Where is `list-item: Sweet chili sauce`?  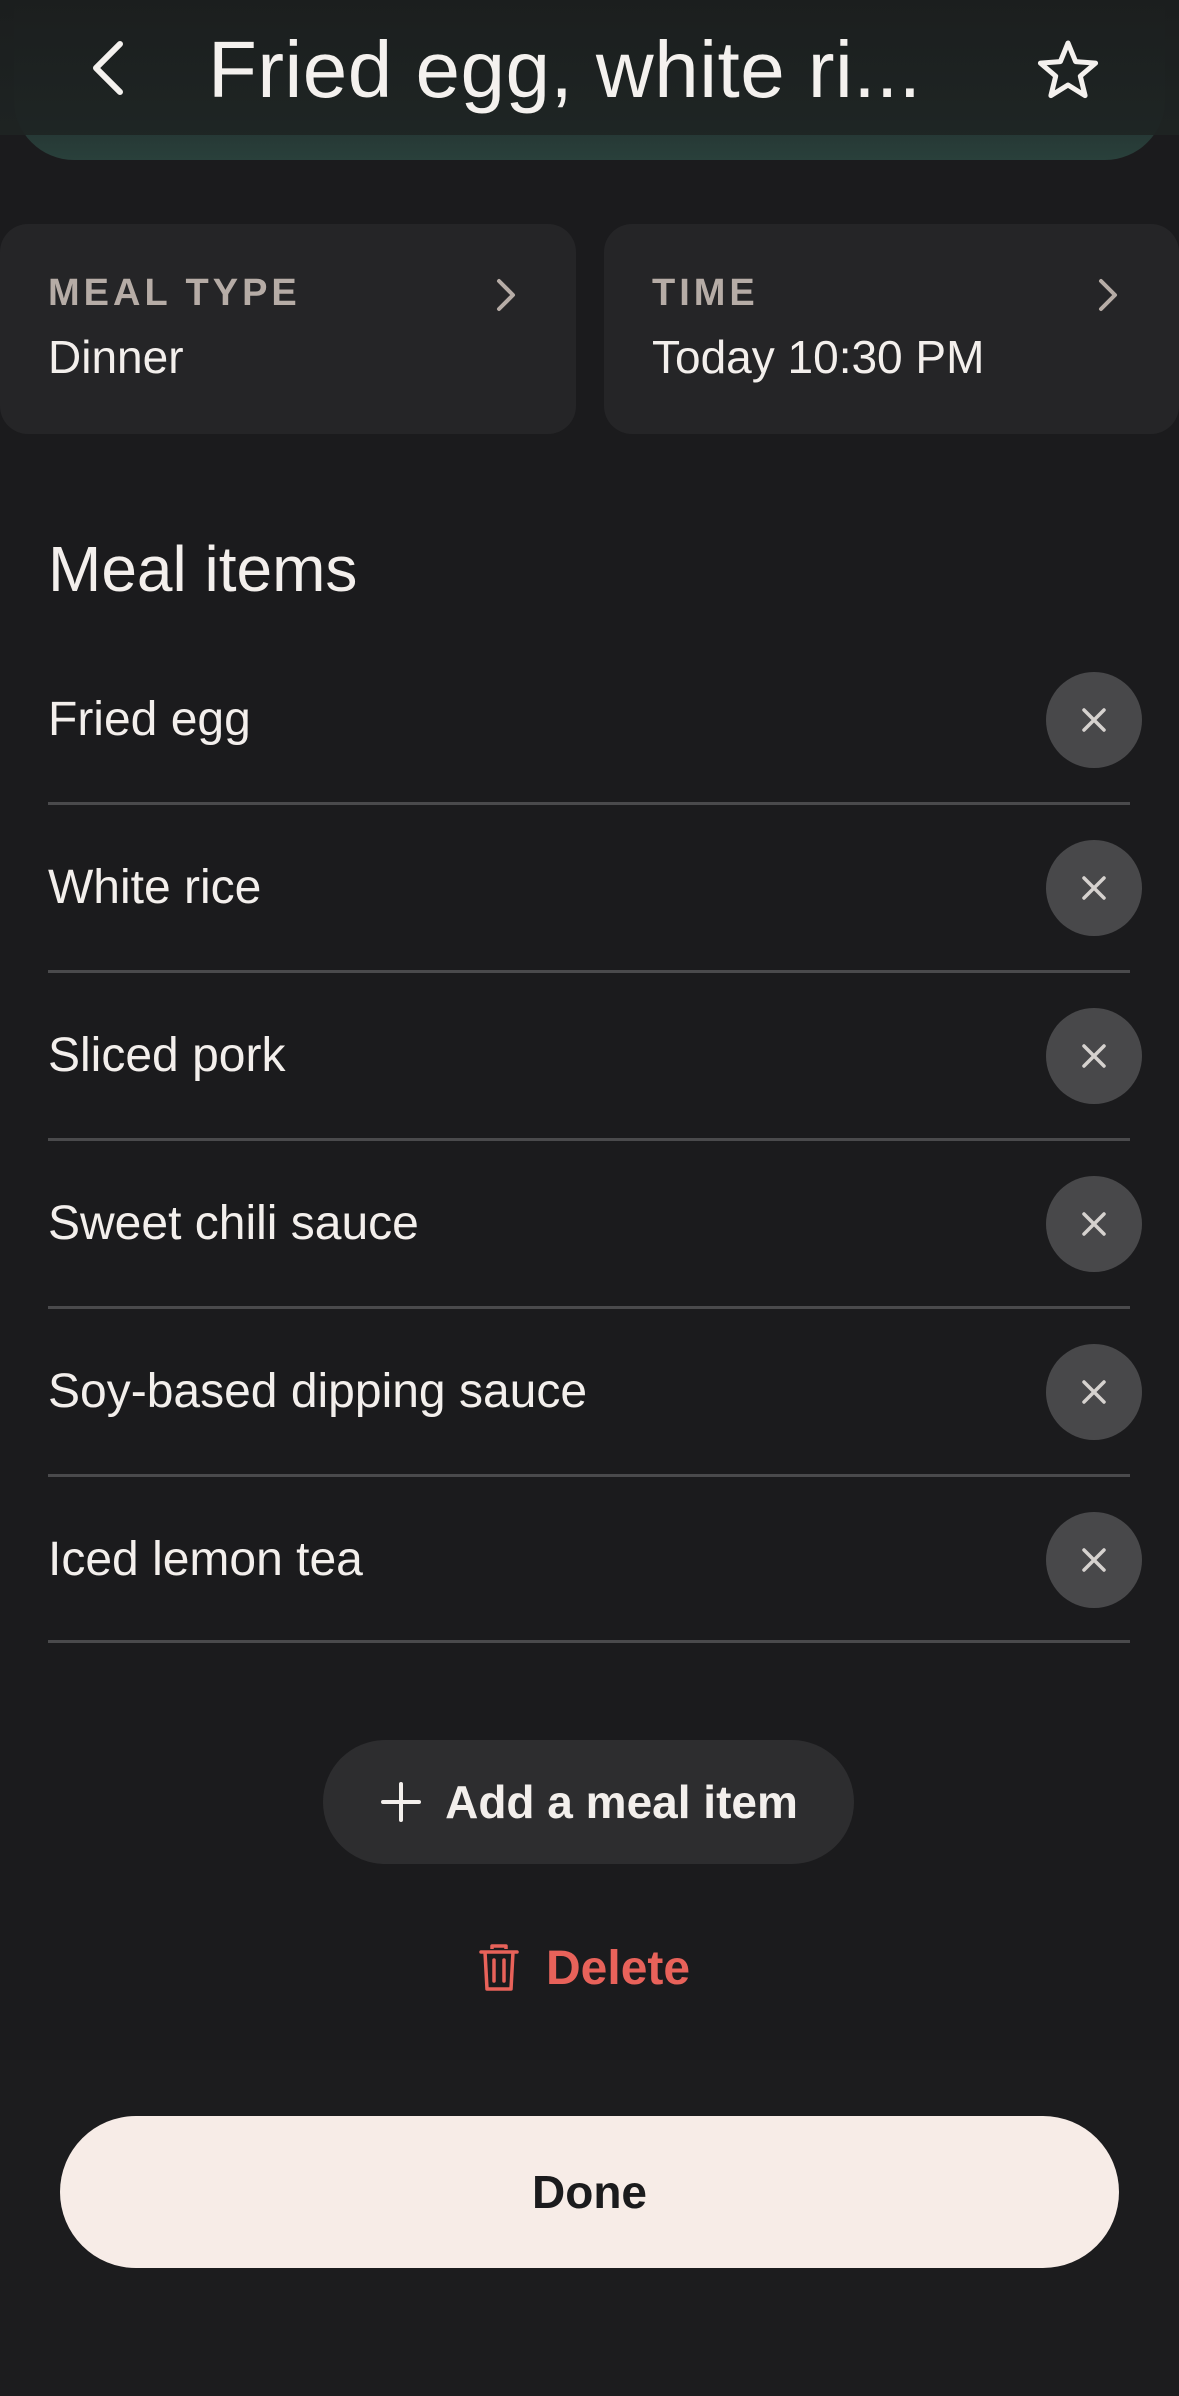
list-item: Sweet chili sauce is located at coordinates (589, 1224).